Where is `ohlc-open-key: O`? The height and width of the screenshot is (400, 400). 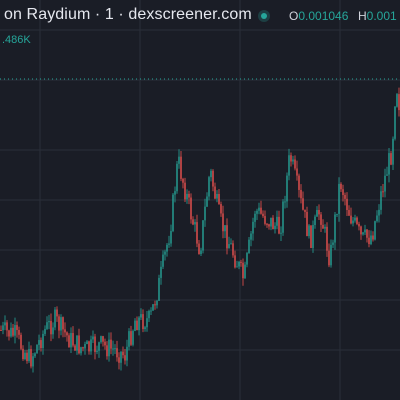
ohlc-open-key: O is located at coordinates (294, 16).